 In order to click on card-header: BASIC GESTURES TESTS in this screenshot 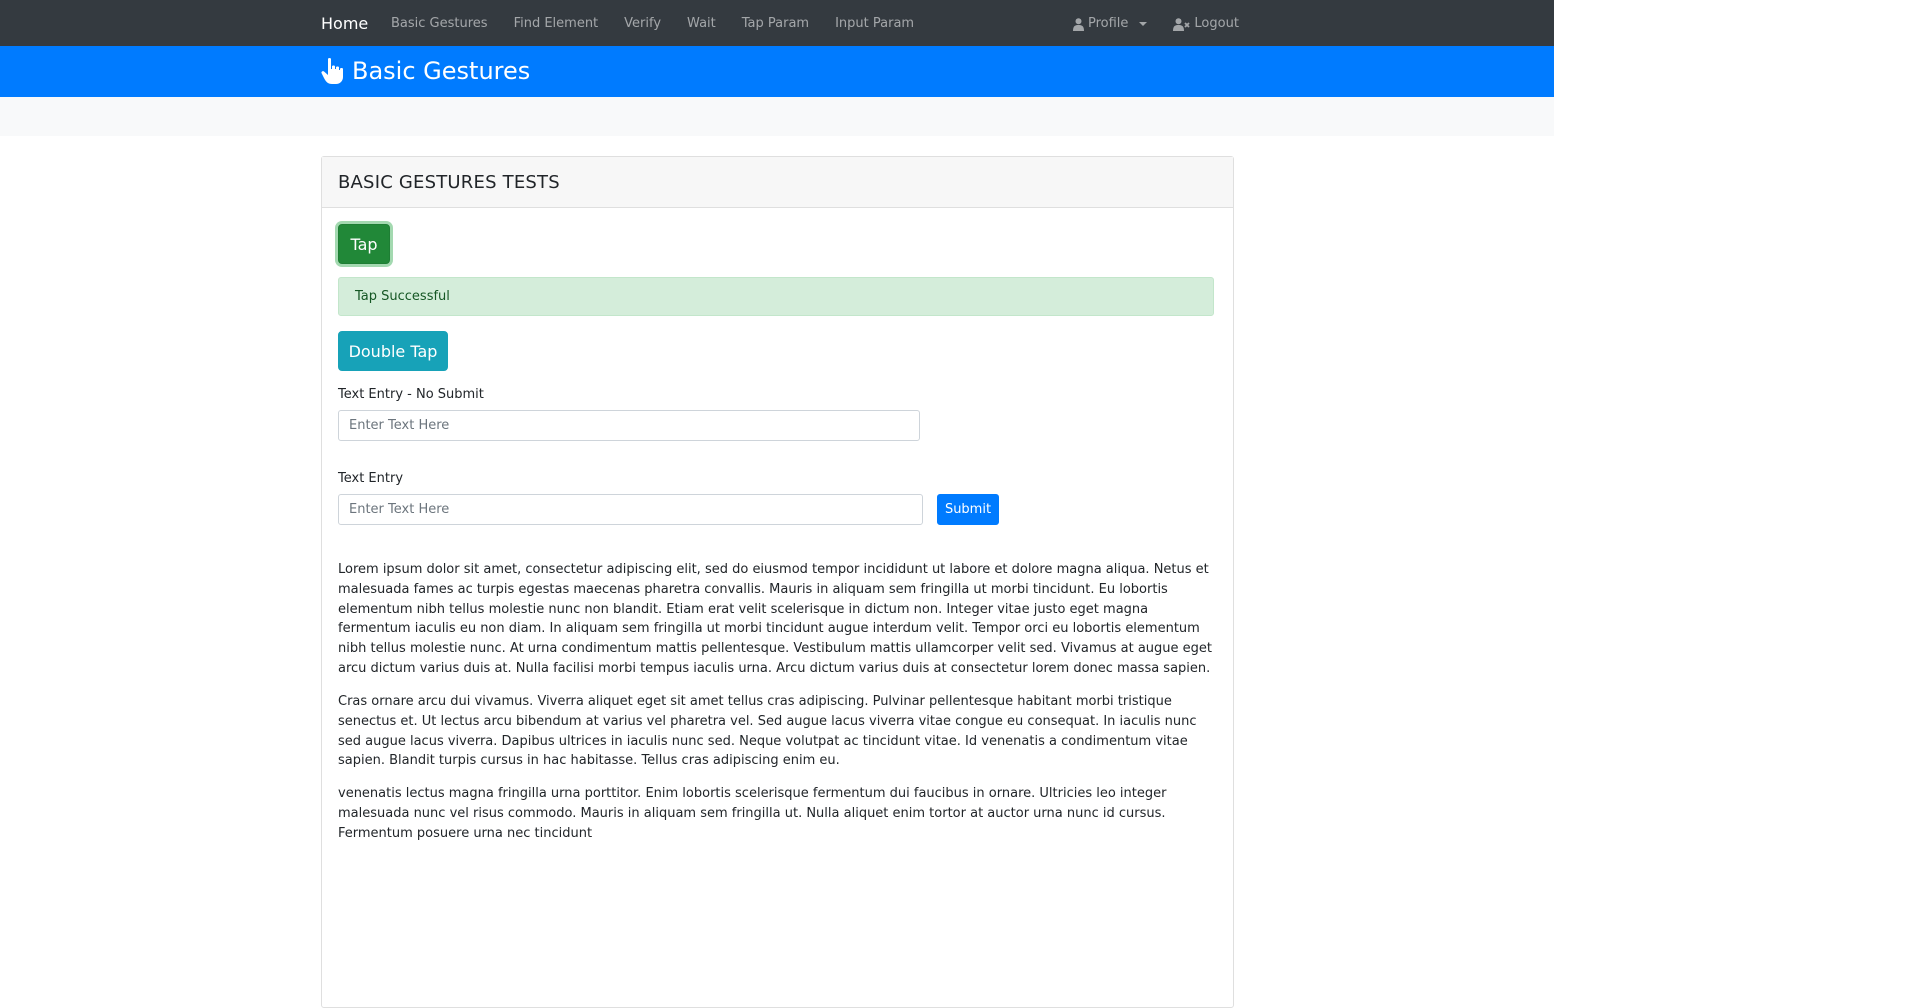, I will do `click(777, 182)`.